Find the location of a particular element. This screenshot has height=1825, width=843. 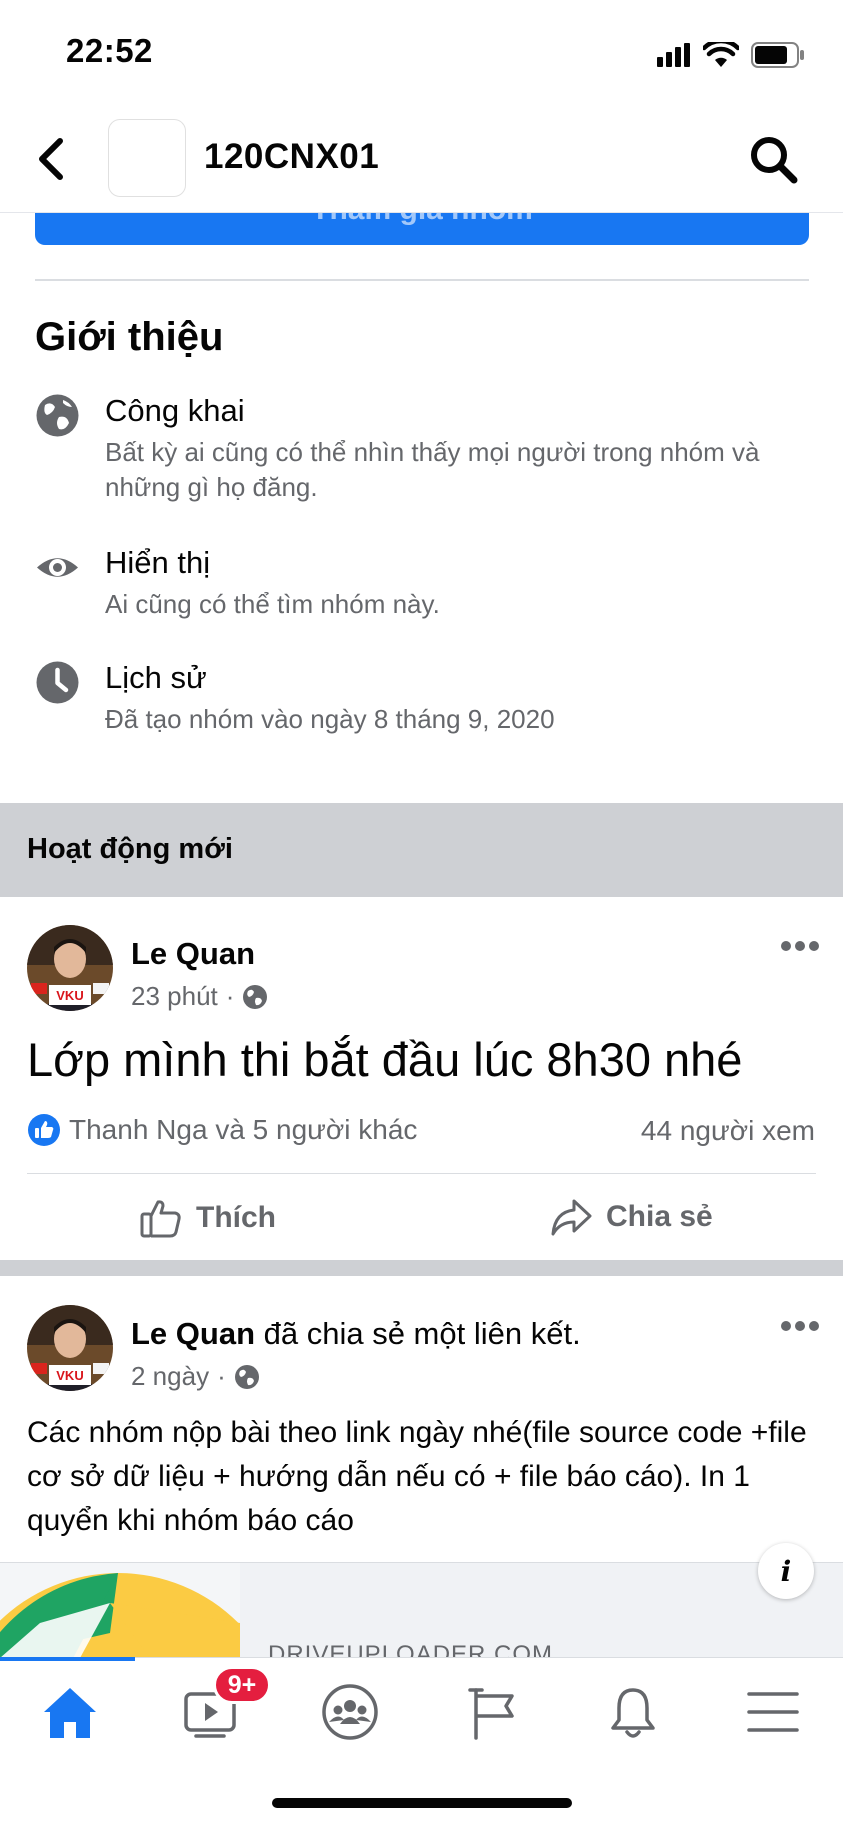

visibility-label: Hiển thị is located at coordinates (158, 562).